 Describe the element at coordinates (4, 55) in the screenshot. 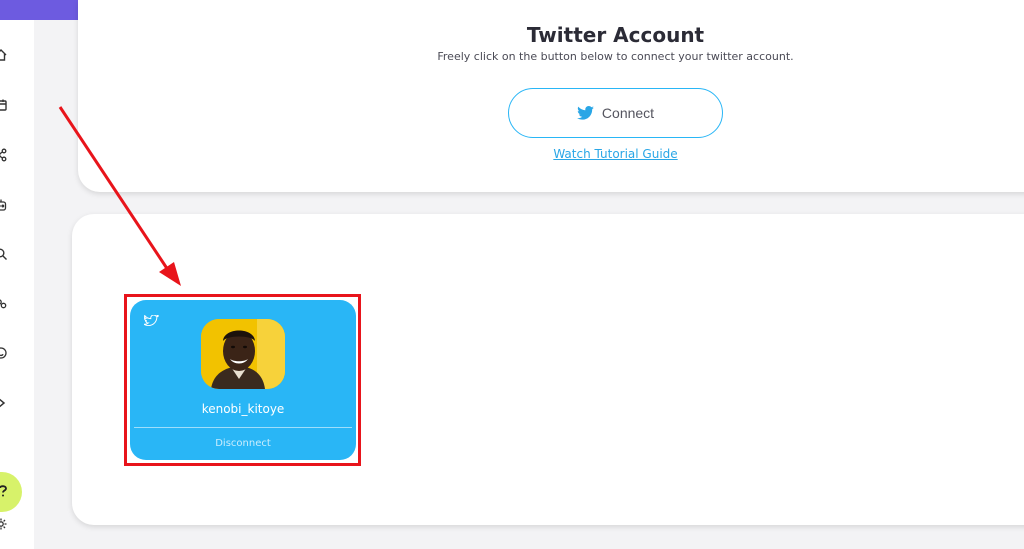

I see `home-icon` at that location.